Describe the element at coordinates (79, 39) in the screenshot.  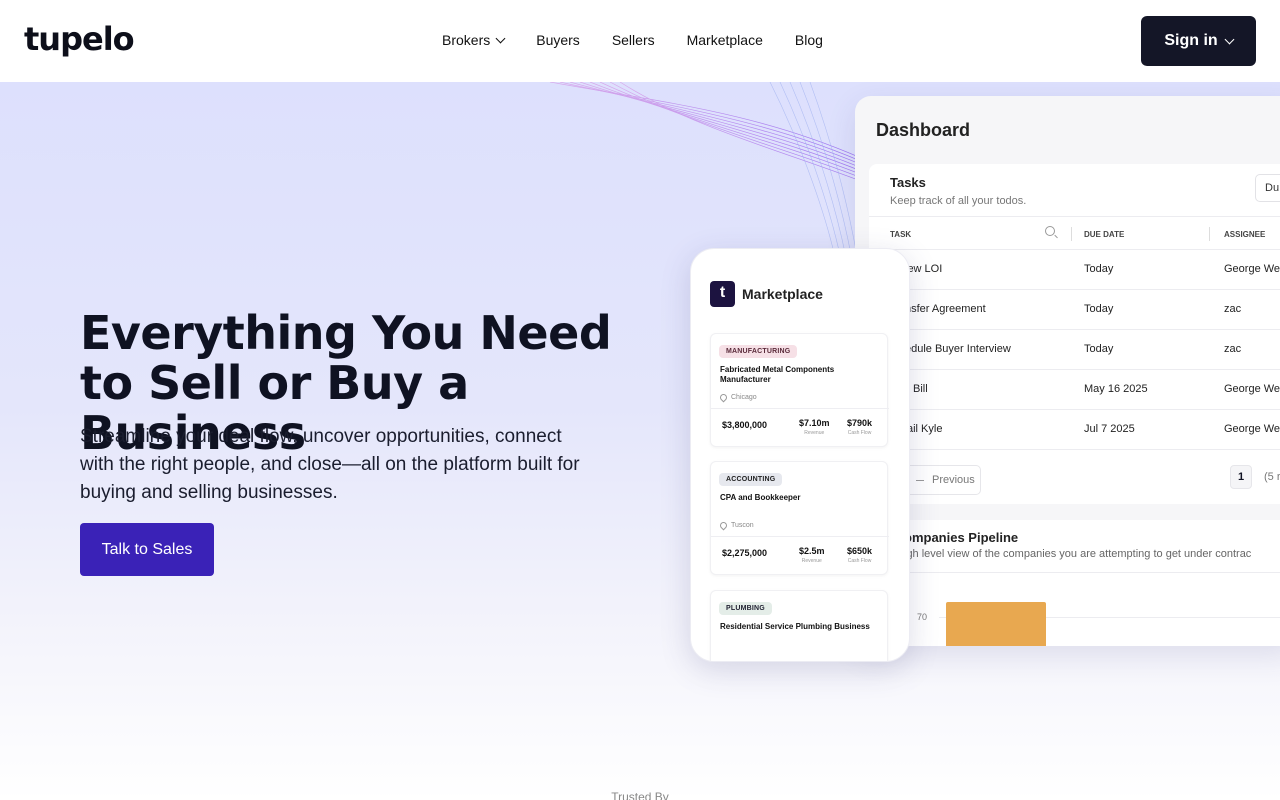
I see `logo: tupelo` at that location.